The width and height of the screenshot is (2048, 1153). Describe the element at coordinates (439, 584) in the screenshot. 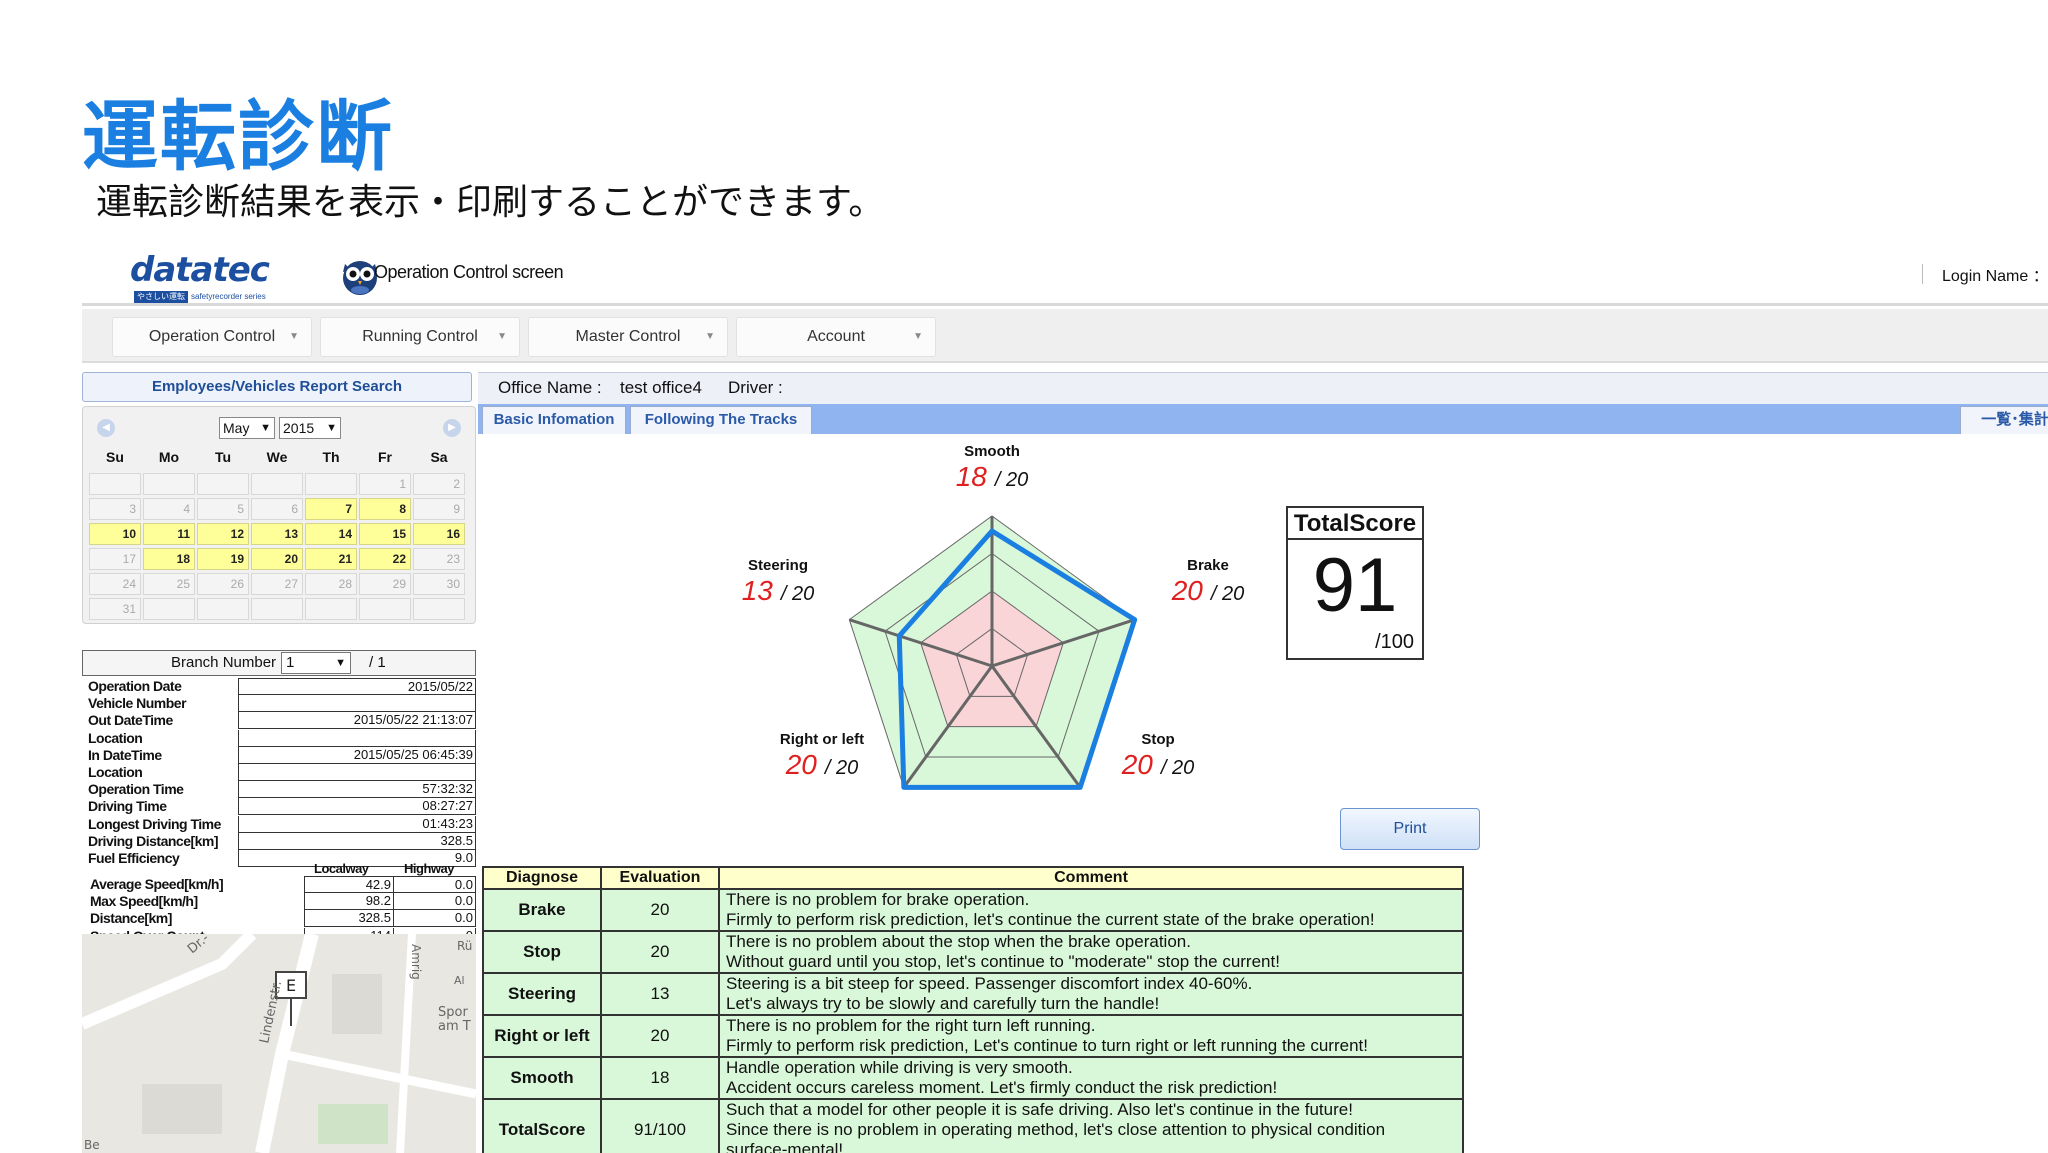

I see `calendar-day: 30` at that location.